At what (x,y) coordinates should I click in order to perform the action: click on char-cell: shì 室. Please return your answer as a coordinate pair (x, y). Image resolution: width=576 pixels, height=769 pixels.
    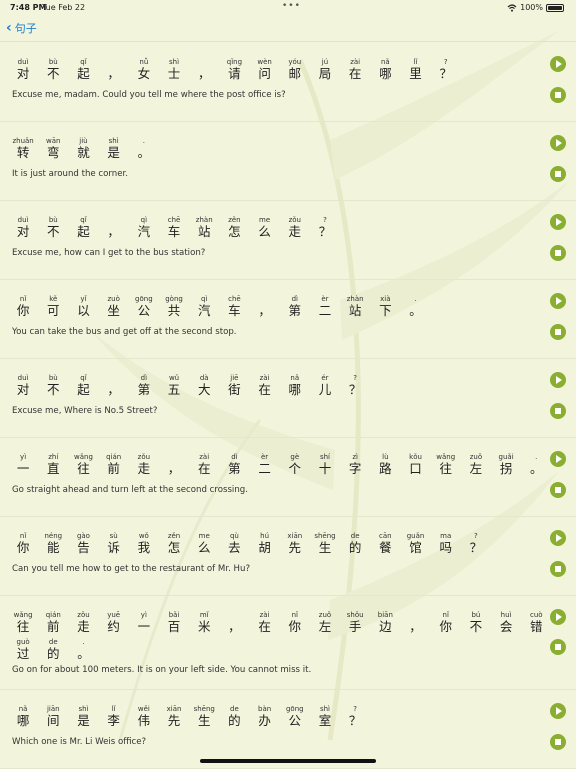
    Looking at the image, I should click on (325, 716).